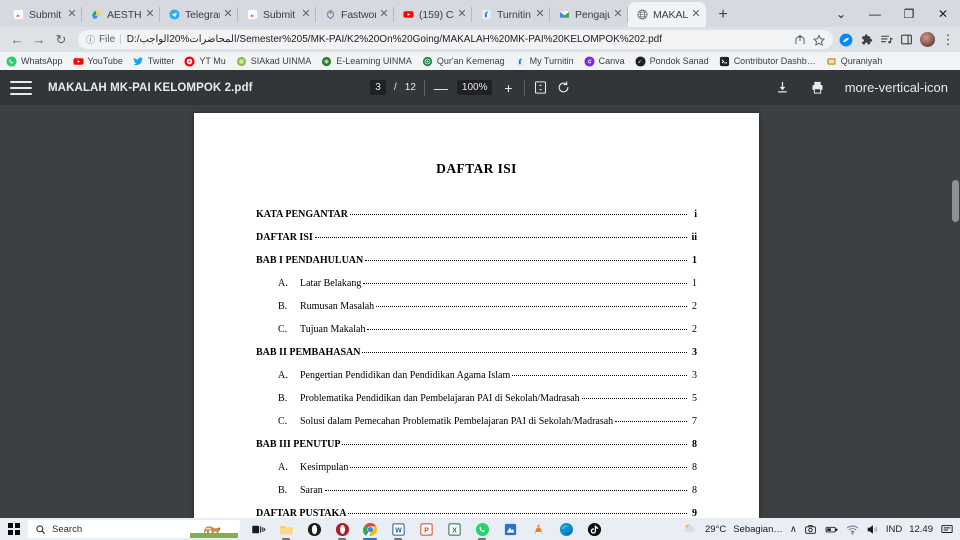  I want to click on taskbar-item-edge, so click(566, 529).